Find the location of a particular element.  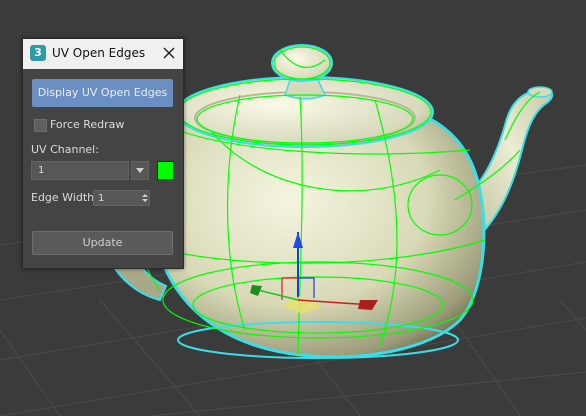

force-redraw-checkbox is located at coordinates (40, 125).